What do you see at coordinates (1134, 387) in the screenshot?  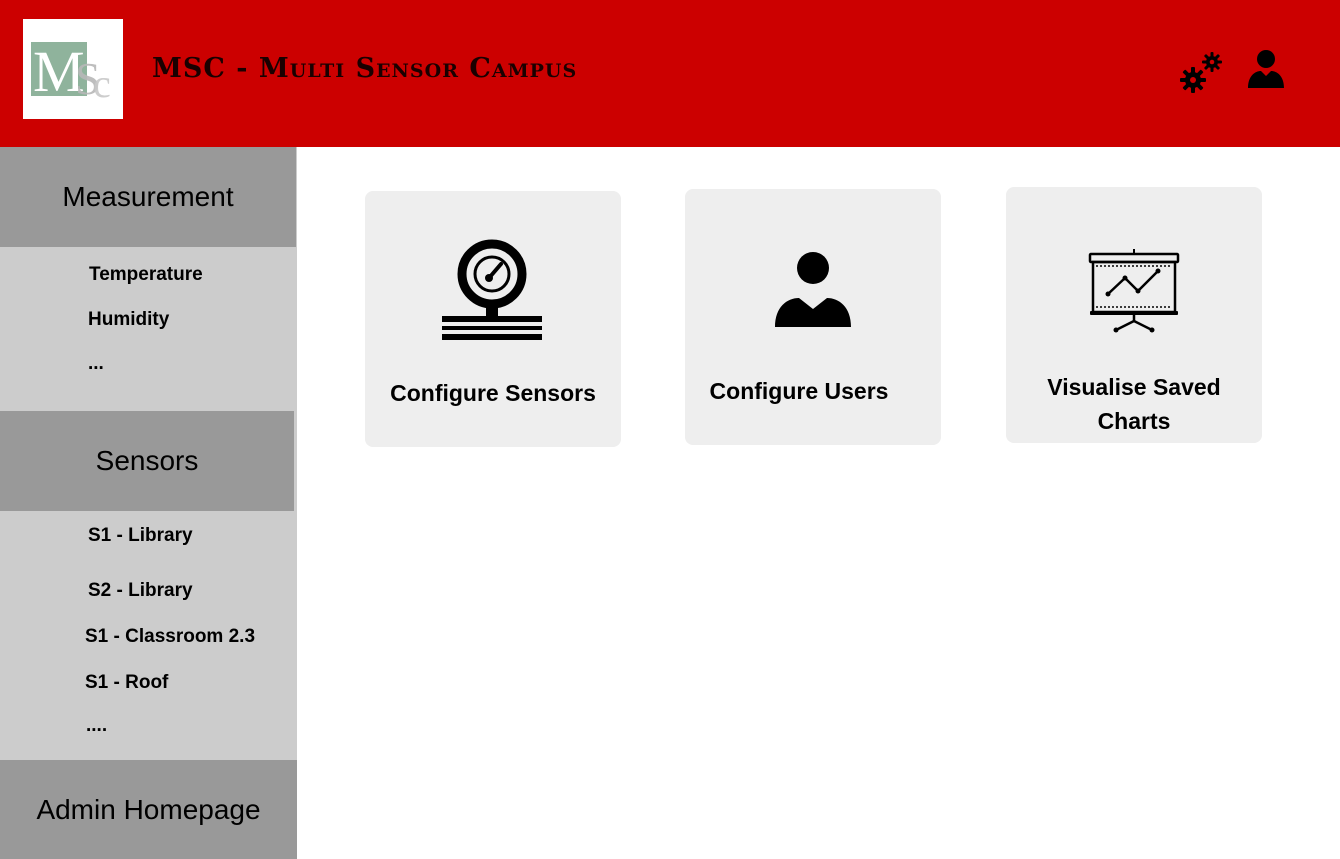 I see `visualise-charts-label-line1: Visualise Saved` at bounding box center [1134, 387].